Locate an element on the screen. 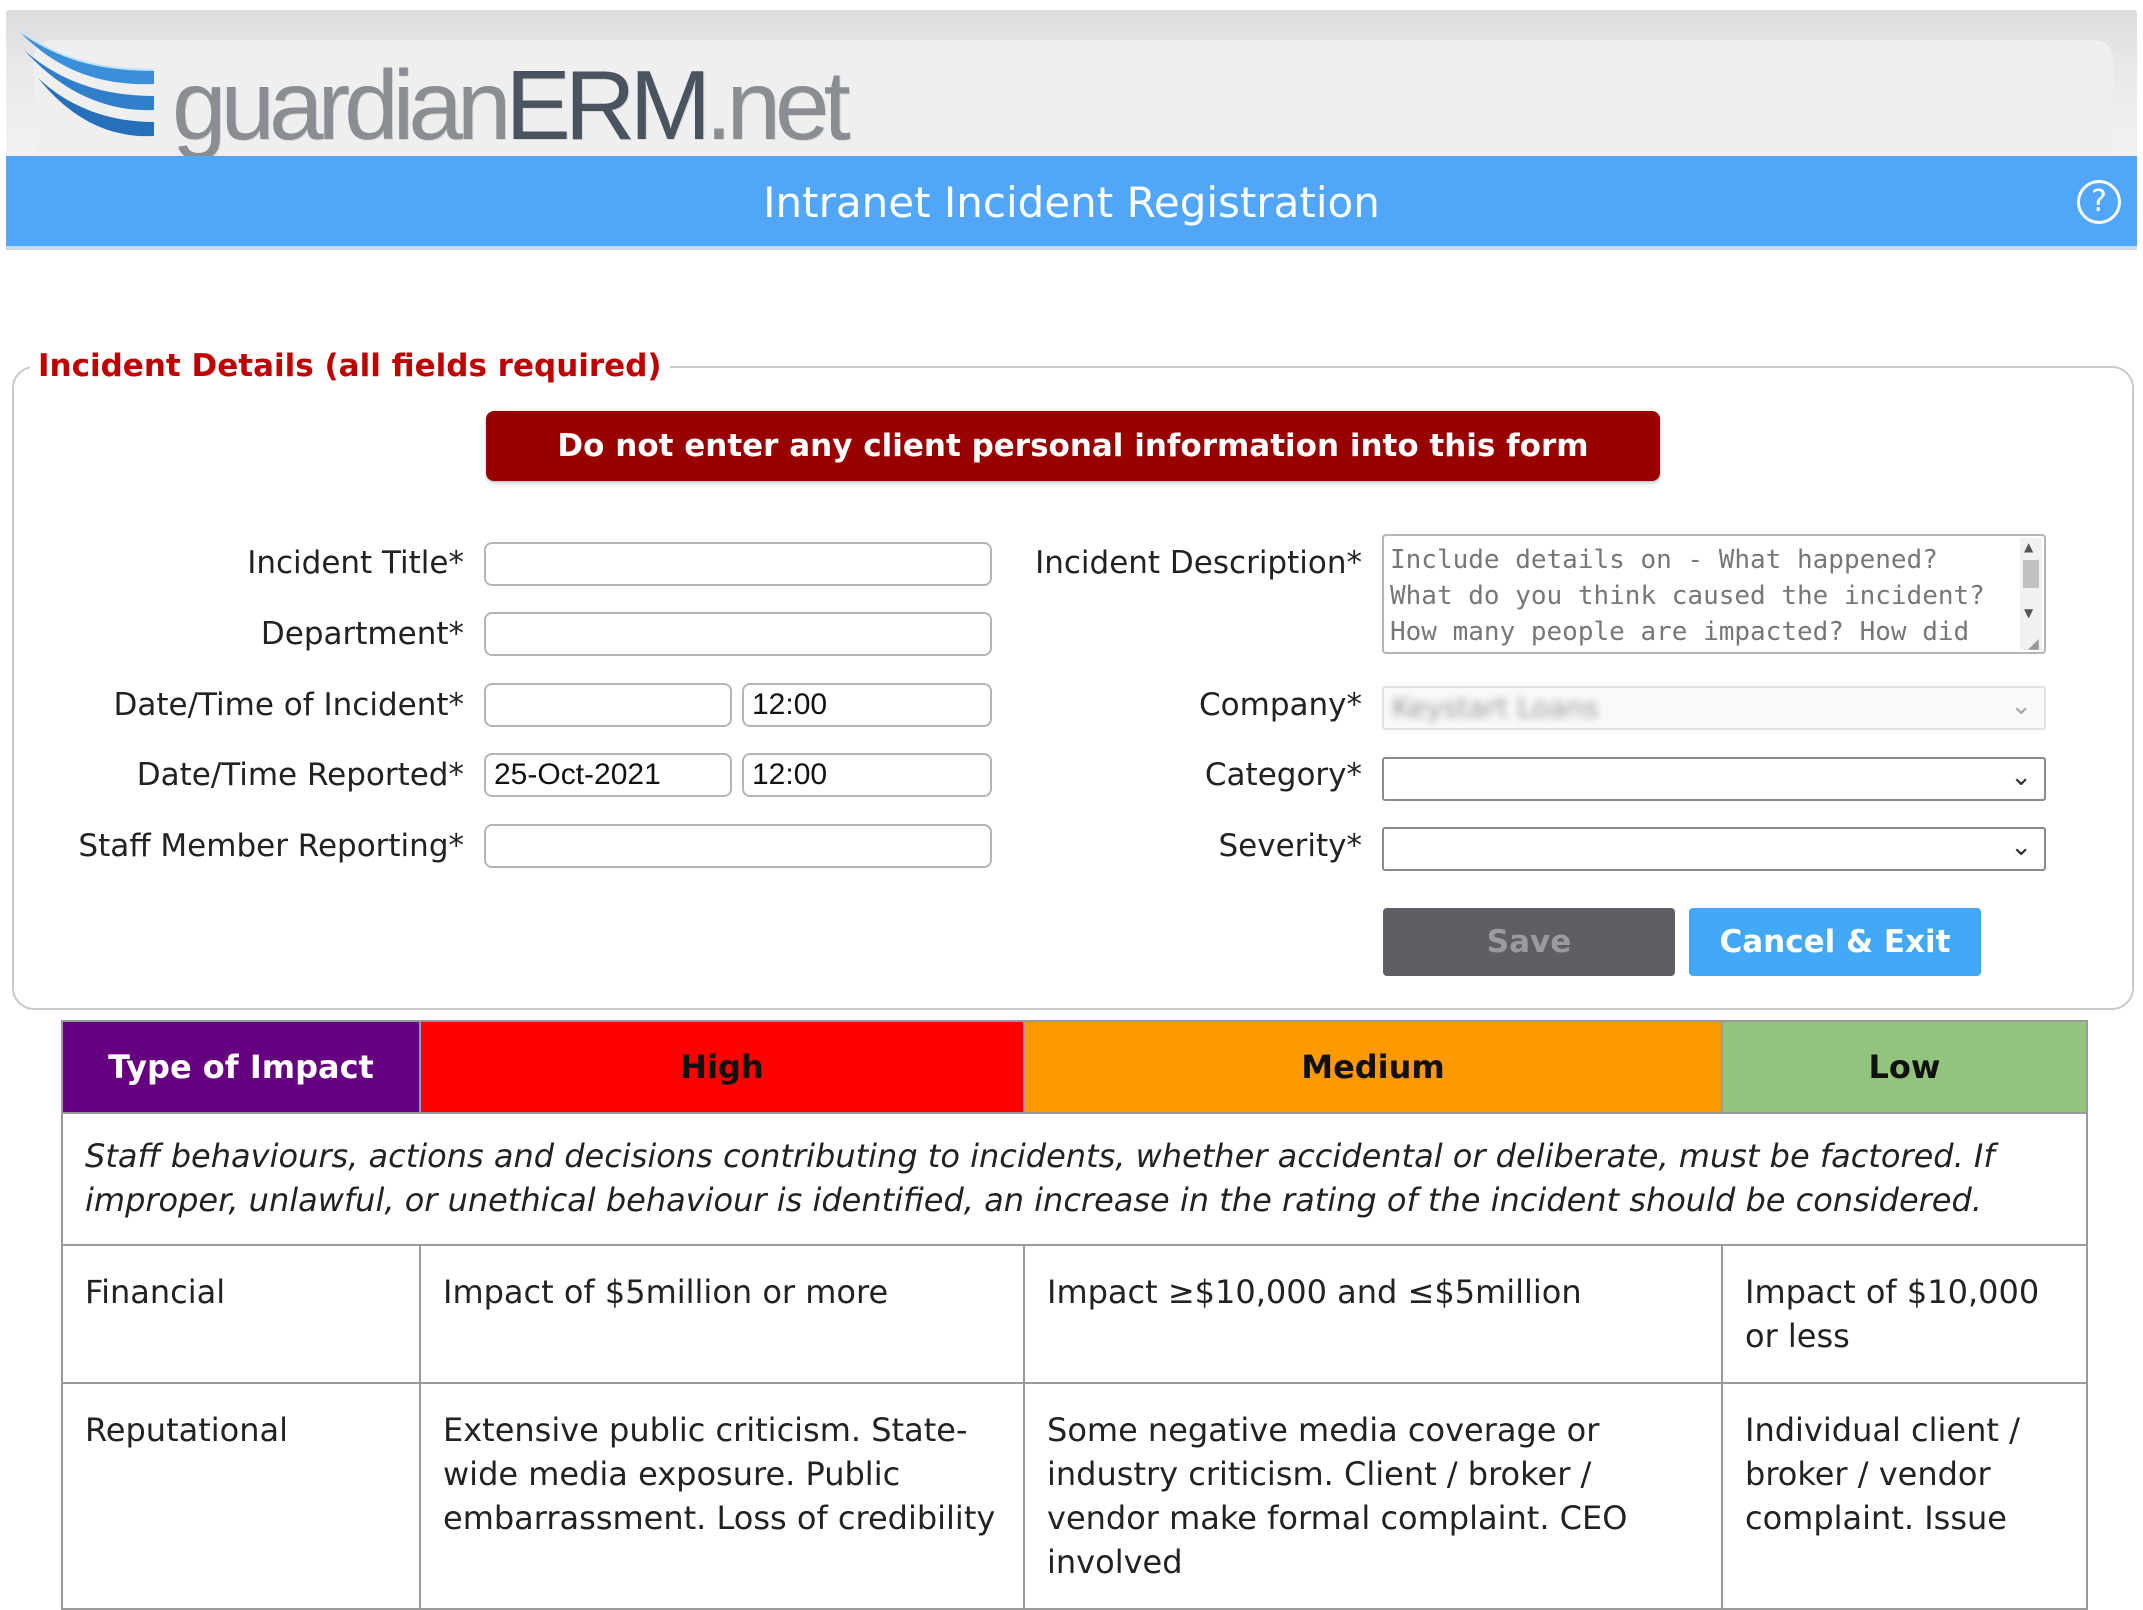  reported-date-input: 25-Oct-2021 is located at coordinates (608, 775).